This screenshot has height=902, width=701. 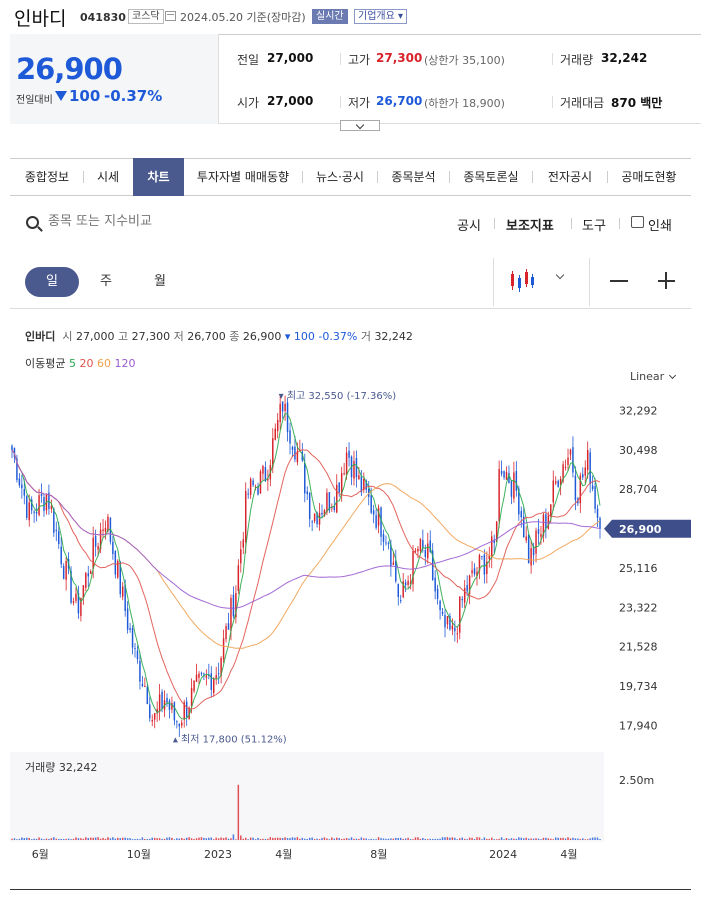 What do you see at coordinates (503, 854) in the screenshot?
I see `x-tick-label: 2024` at bounding box center [503, 854].